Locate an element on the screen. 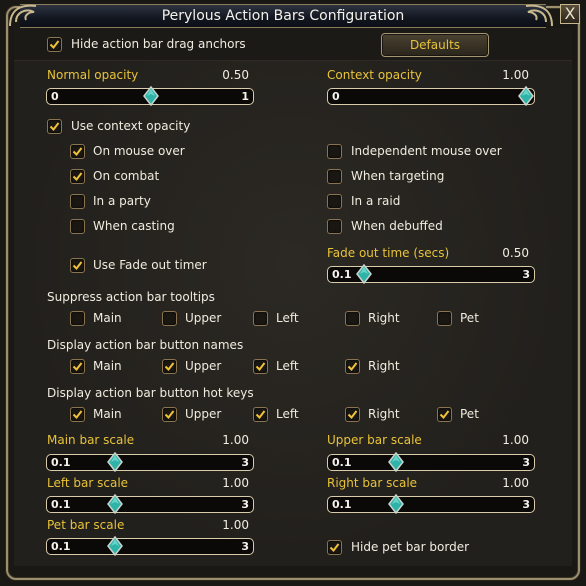 The image size is (586, 586). fade-out-time-value: 0.50 is located at coordinates (515, 253).